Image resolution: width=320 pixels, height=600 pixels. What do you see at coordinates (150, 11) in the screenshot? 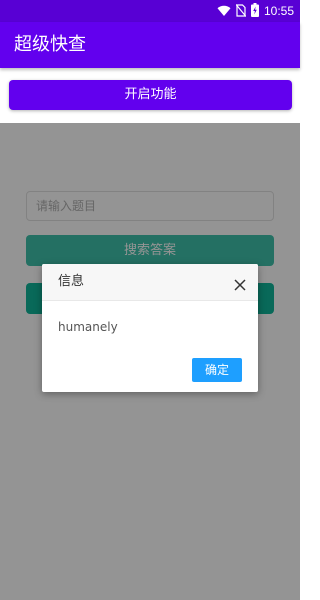
I see `status-bar: 10:55` at bounding box center [150, 11].